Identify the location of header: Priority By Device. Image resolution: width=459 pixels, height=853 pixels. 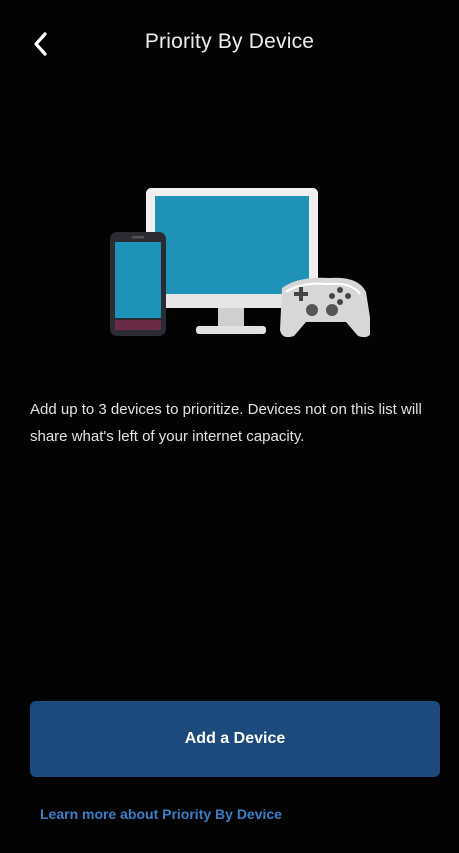
(229, 45).